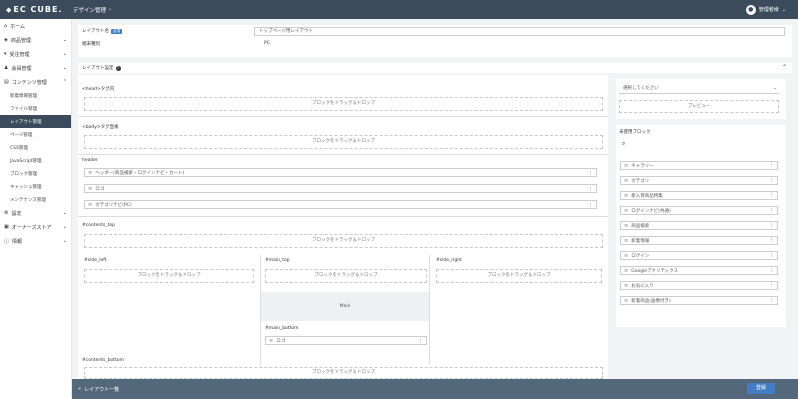  What do you see at coordinates (267, 43) in the screenshot?
I see `device-type-value: PC` at bounding box center [267, 43].